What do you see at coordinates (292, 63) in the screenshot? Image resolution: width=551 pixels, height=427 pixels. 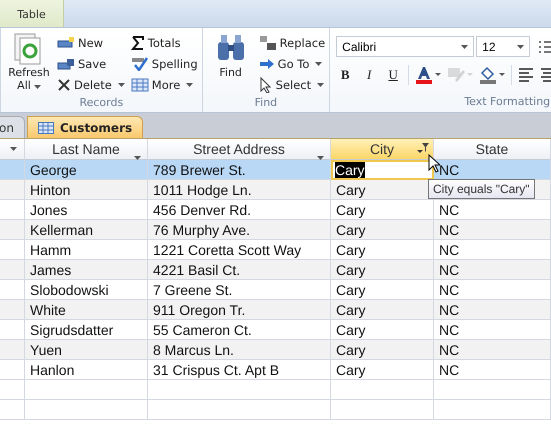 I see `ribbon-button: Go To` at bounding box center [292, 63].